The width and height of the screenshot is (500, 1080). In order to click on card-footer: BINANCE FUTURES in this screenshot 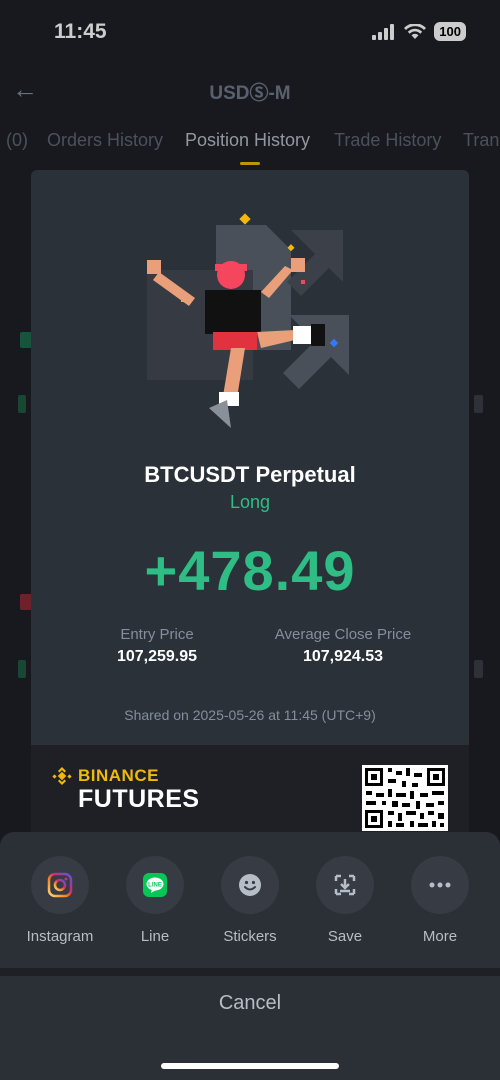, I will do `click(250, 790)`.